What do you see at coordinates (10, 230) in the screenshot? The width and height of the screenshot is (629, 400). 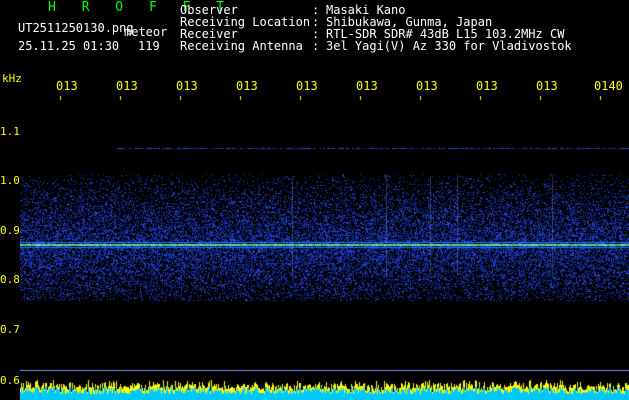 I see `y-tick: 0.9` at bounding box center [10, 230].